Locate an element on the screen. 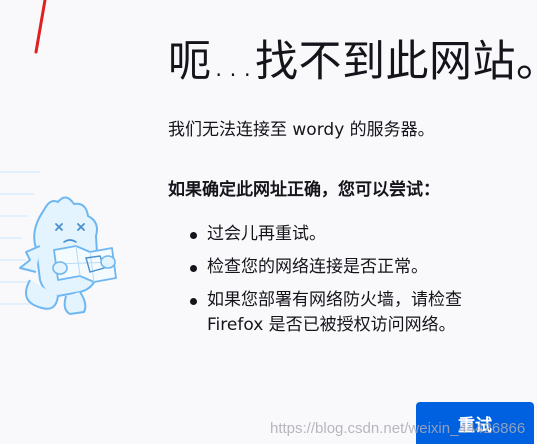 The image size is (537, 444). advice-heading: 如果确定此网址正确，您可以尝试： is located at coordinates (304, 190).